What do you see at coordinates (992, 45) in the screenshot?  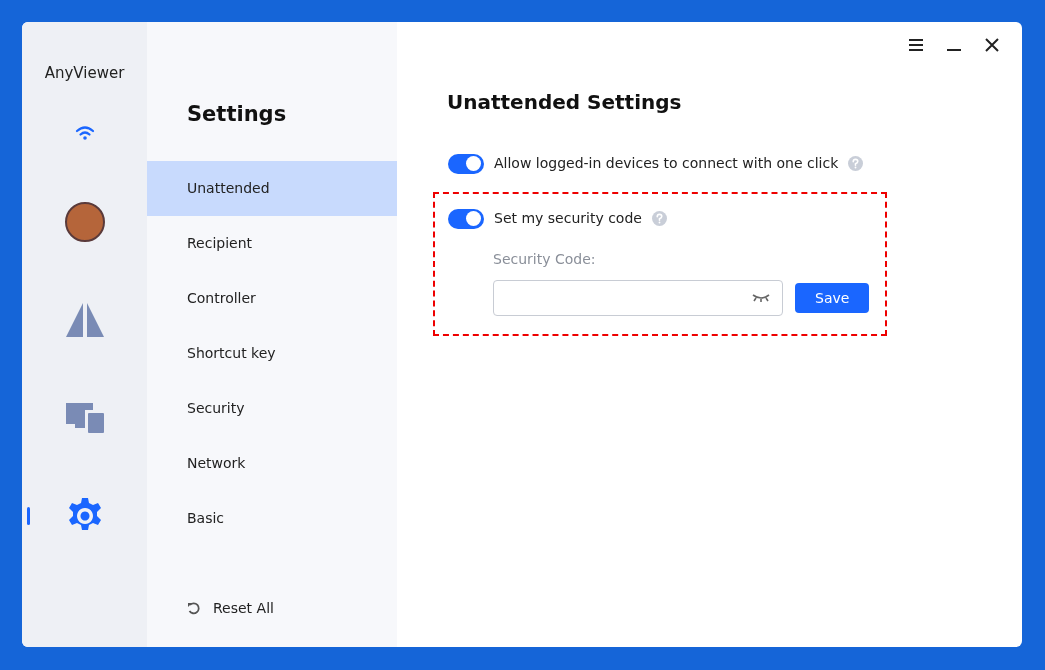 I see `close-icon` at bounding box center [992, 45].